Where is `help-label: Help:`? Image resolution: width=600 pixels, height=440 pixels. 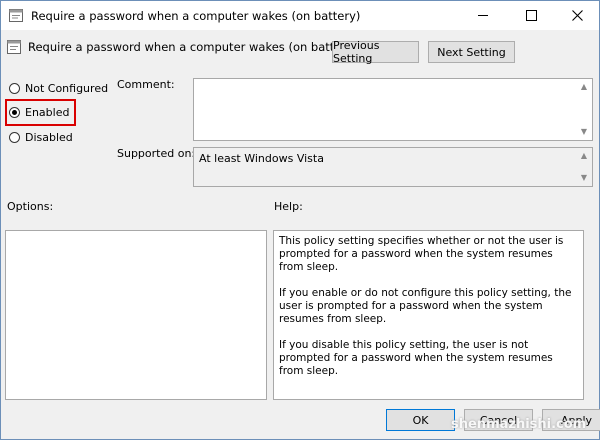 help-label: Help: is located at coordinates (288, 206).